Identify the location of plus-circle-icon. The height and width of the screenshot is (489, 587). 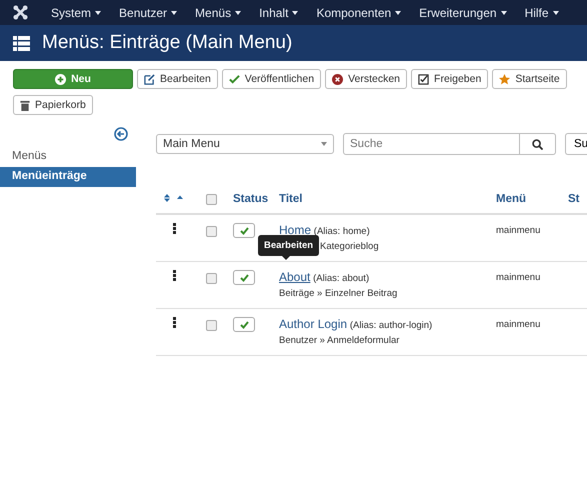
(60, 79).